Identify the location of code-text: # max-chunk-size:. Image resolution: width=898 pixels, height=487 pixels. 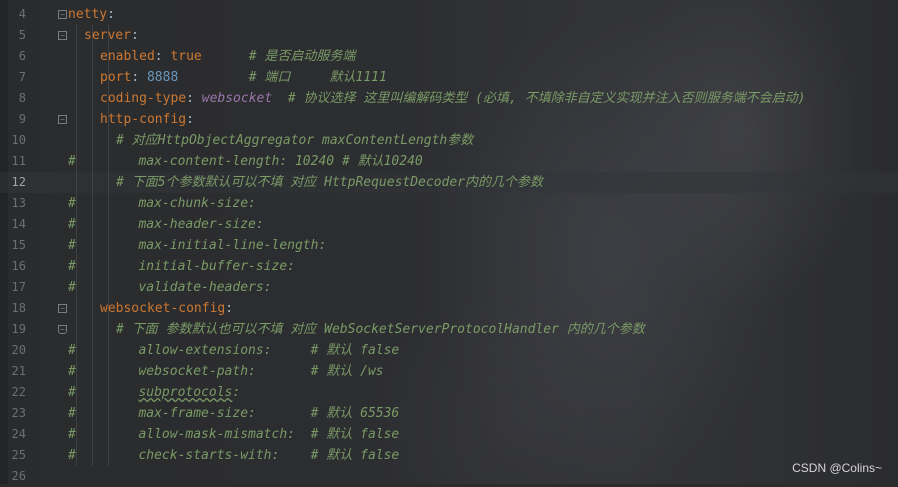
(162, 203).